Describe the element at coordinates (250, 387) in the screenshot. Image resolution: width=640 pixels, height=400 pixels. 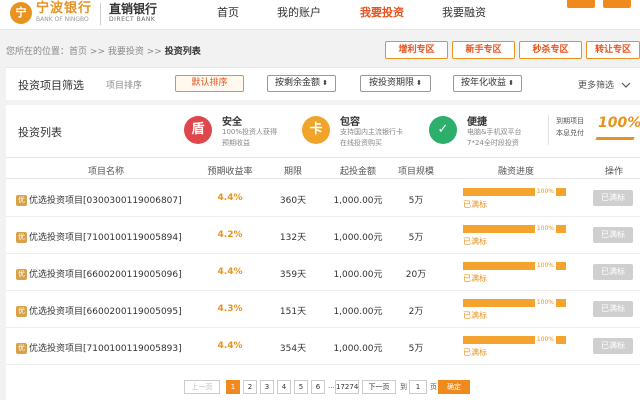
I see `page-2: 2` at that location.